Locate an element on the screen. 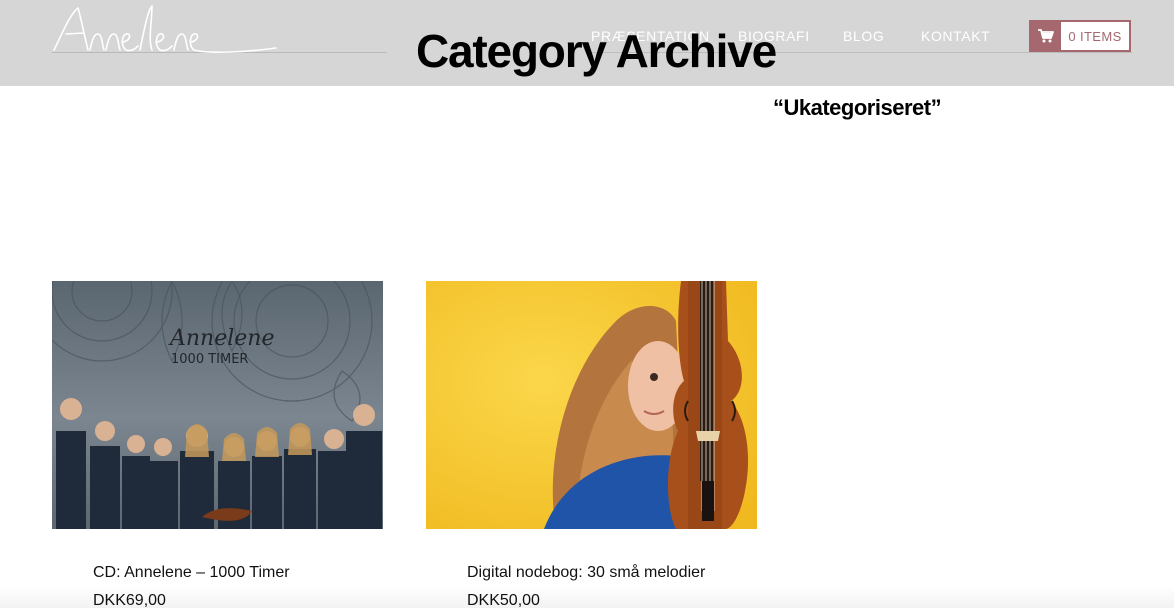  product-price-nodebog: DKK50,00 is located at coordinates (503, 600).